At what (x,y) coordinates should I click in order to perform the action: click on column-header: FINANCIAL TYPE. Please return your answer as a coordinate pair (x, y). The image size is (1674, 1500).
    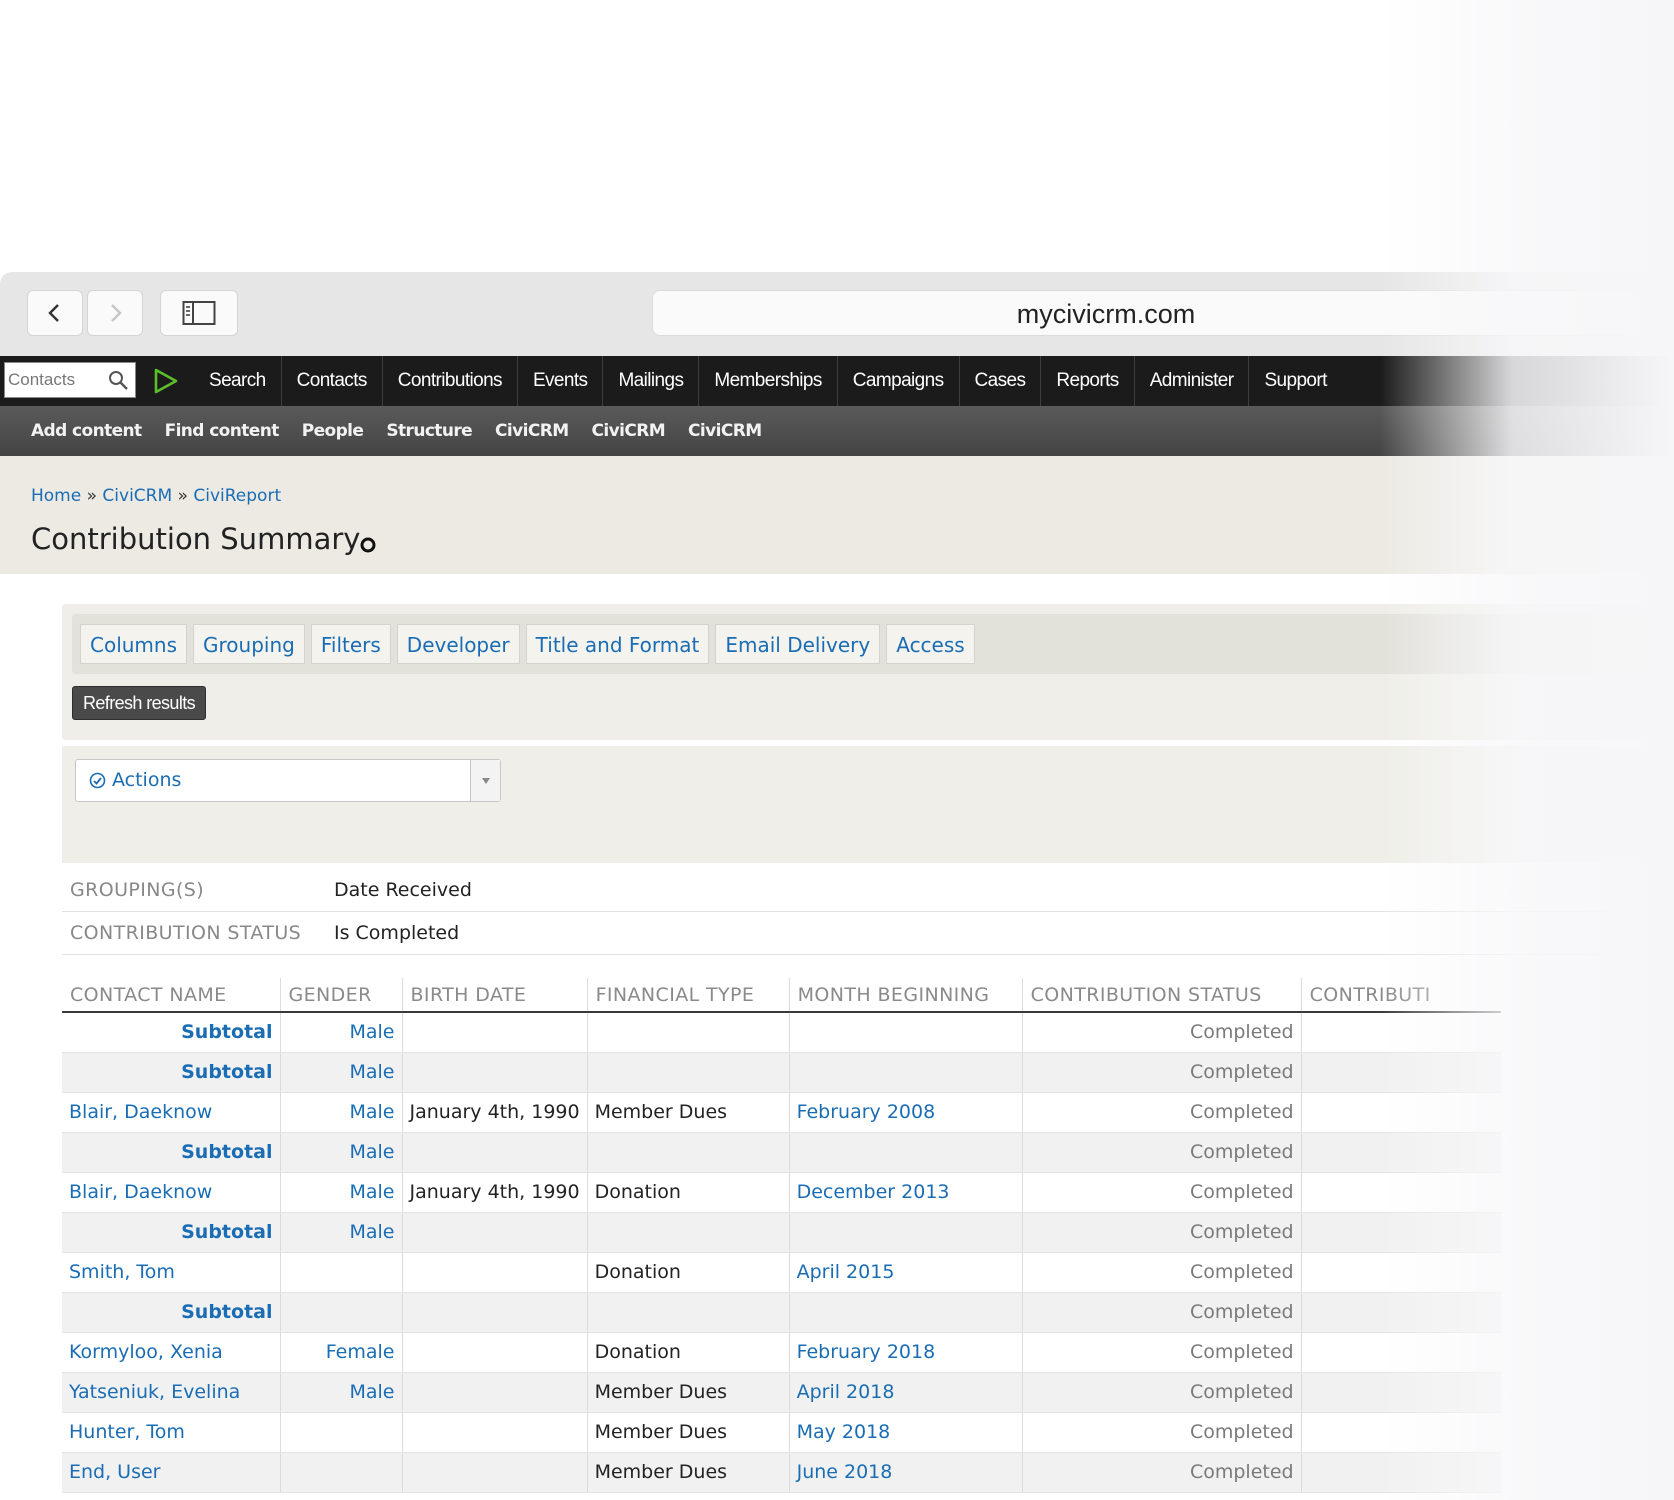
    Looking at the image, I should click on (688, 995).